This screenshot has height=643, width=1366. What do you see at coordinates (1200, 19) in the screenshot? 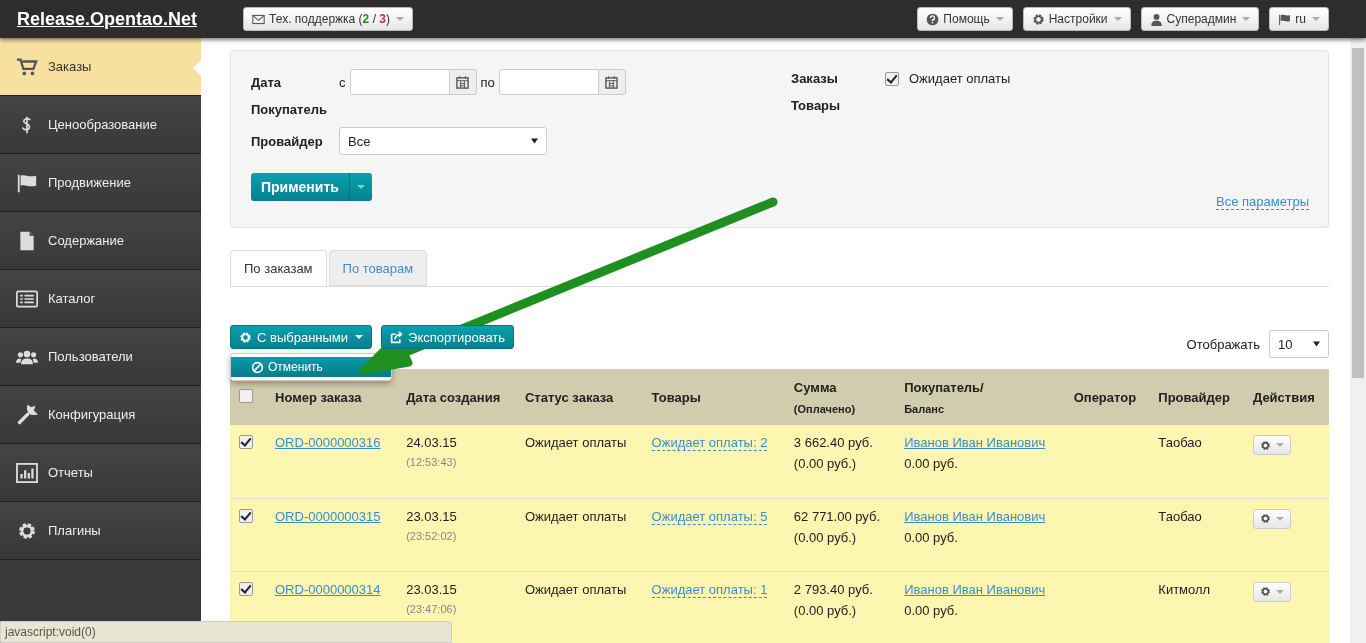
I see `menu-button: Суперадмин` at bounding box center [1200, 19].